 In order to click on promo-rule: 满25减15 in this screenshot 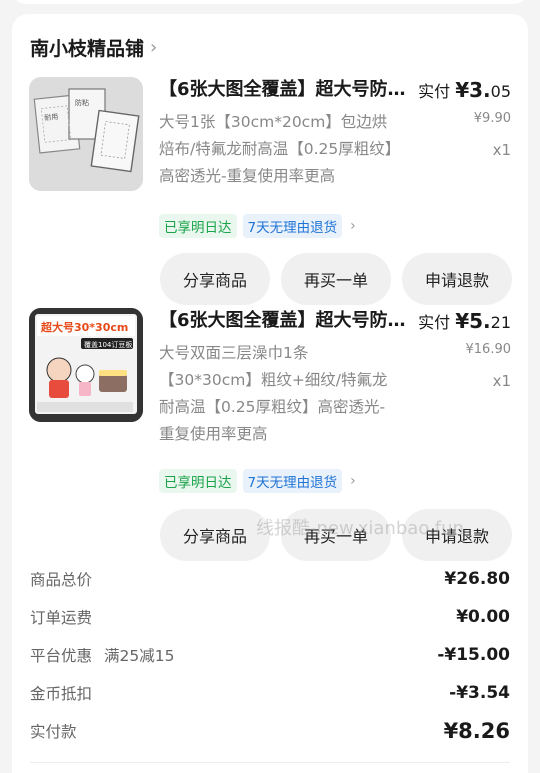, I will do `click(139, 656)`.